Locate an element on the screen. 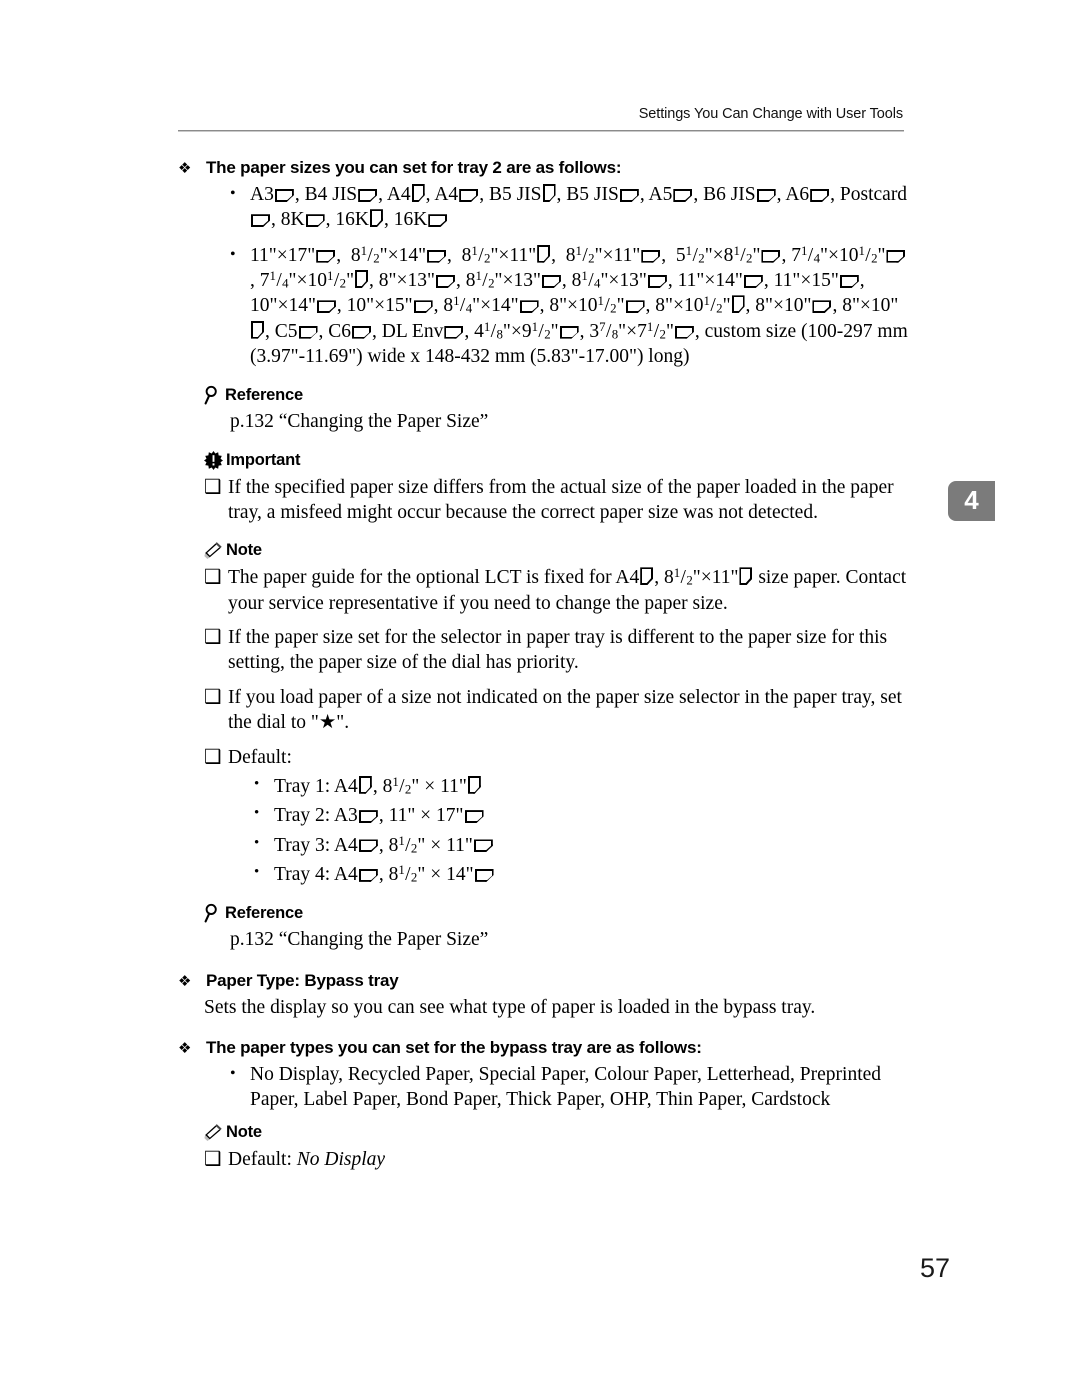 Image resolution: width=1080 pixels, height=1397 pixels. note-item-default-label: Default: is located at coordinates (260, 757).